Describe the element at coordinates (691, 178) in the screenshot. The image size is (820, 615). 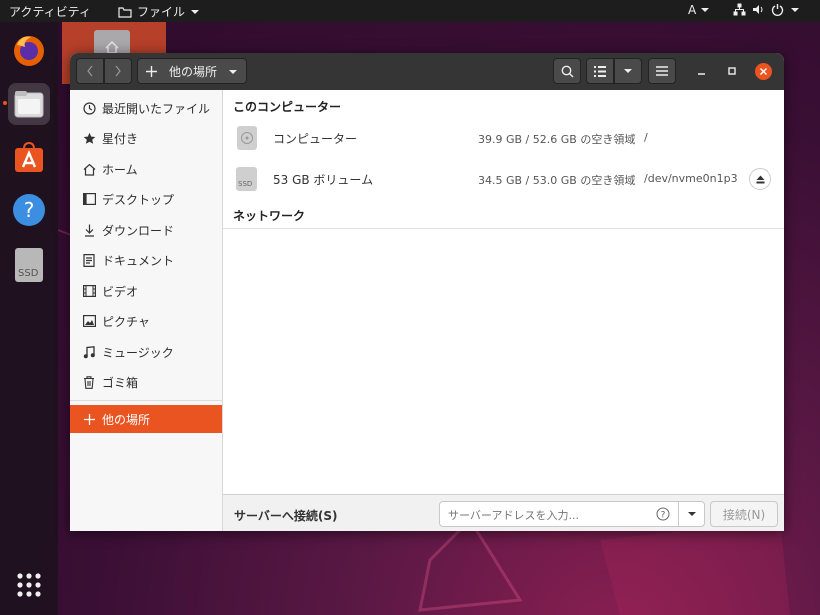
I see `device-mount: /dev/nvme0n1p3` at that location.